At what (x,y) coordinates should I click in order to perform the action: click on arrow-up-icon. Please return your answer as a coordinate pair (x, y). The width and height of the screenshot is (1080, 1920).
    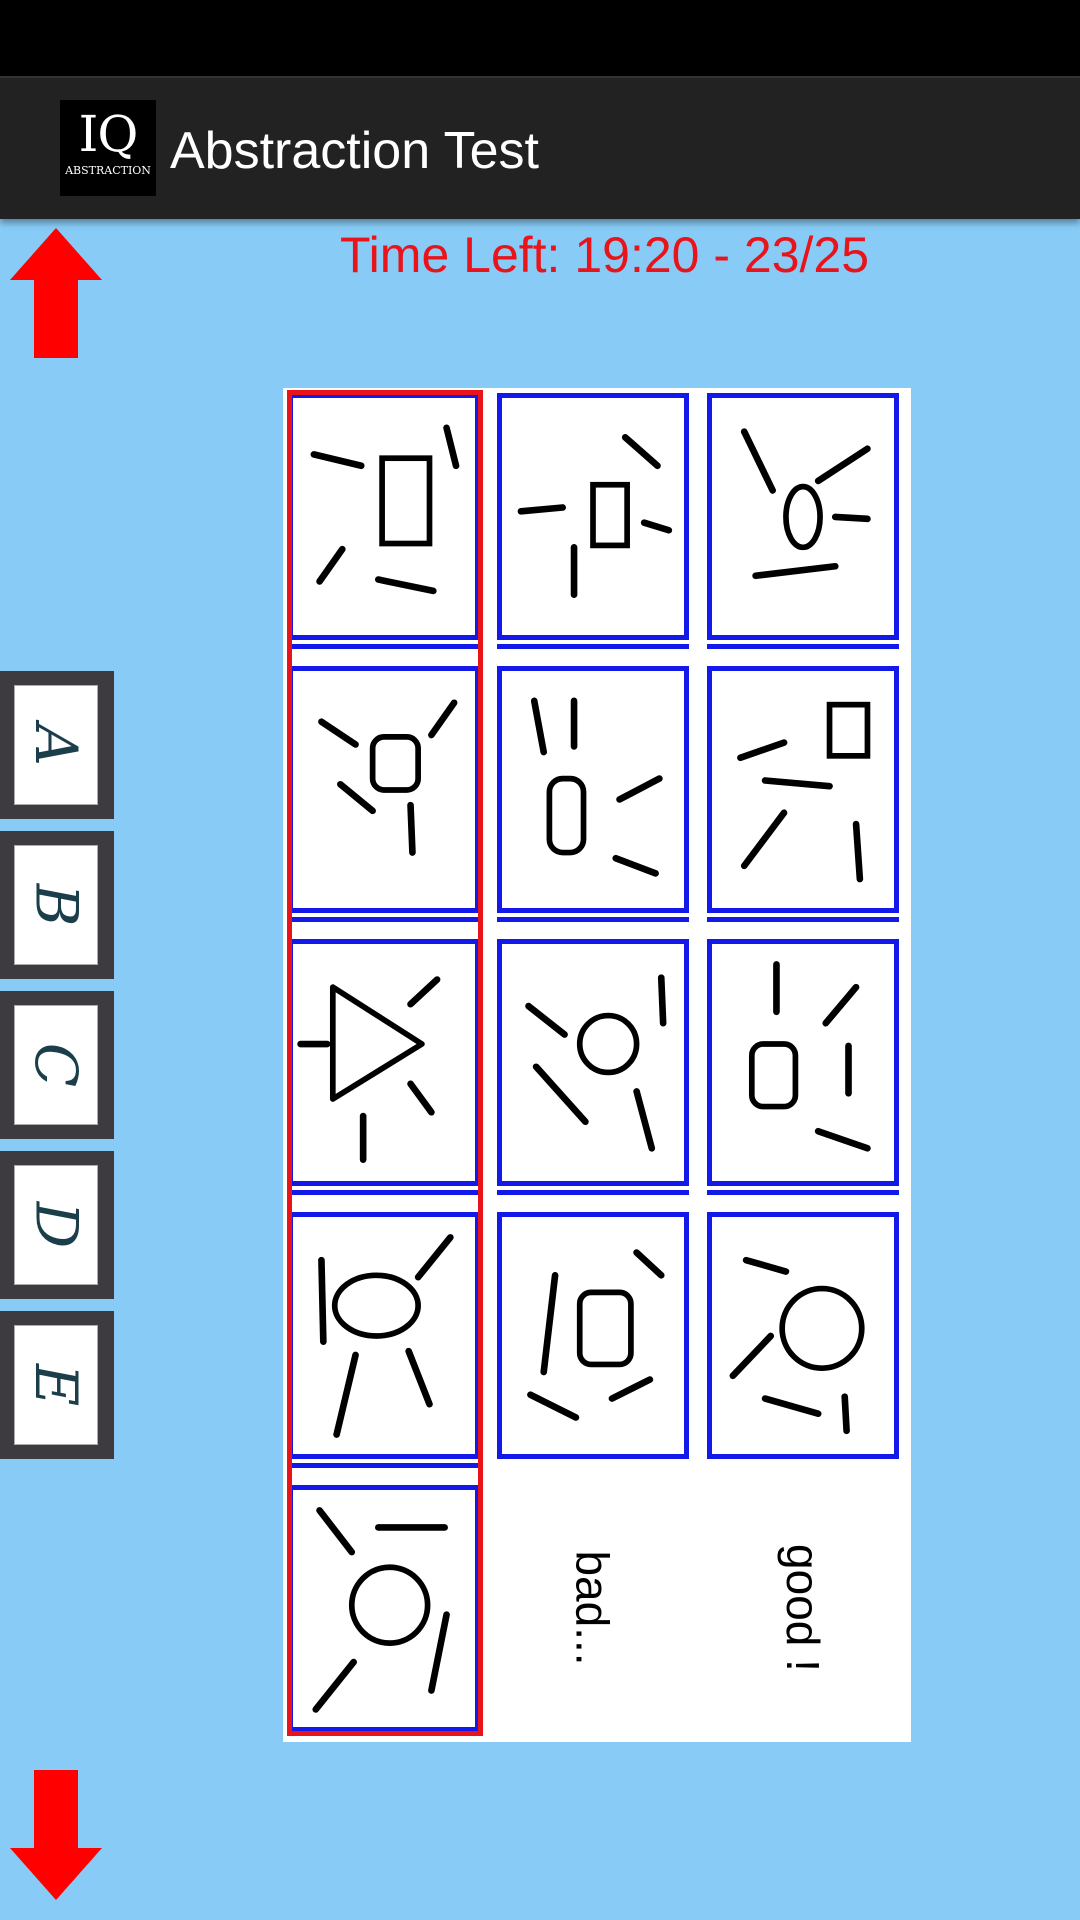
    Looking at the image, I should click on (56, 293).